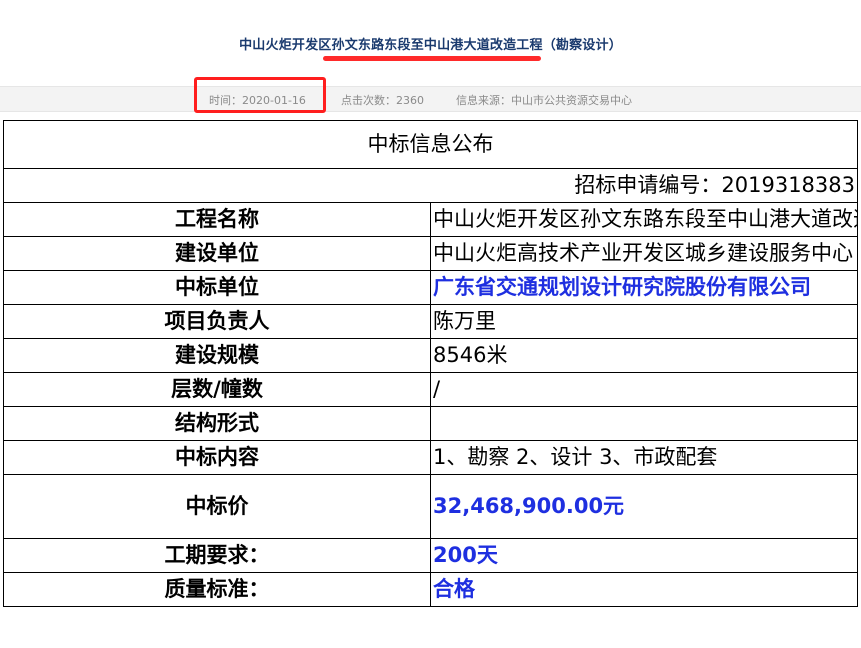  I want to click on title-highlight-mark, so click(432, 58).